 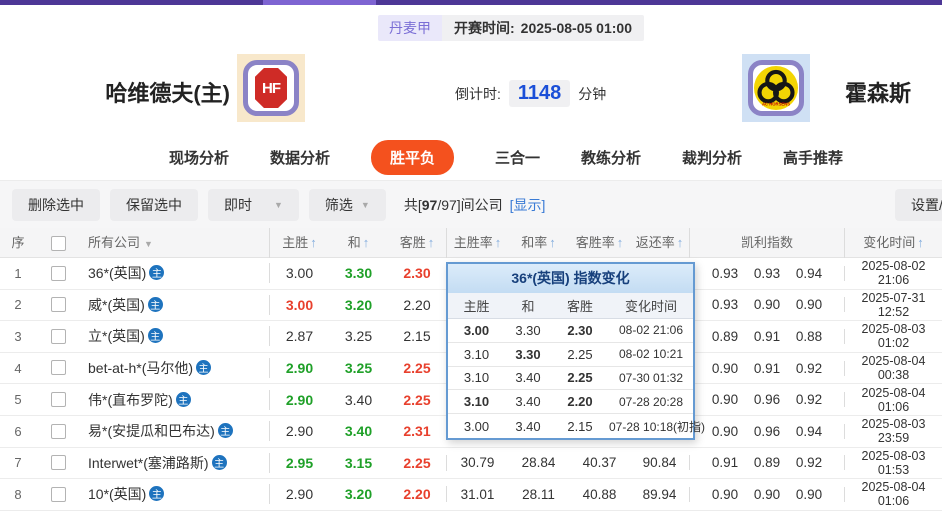 I want to click on popup-away-odds: 2.20, so click(x=580, y=402).